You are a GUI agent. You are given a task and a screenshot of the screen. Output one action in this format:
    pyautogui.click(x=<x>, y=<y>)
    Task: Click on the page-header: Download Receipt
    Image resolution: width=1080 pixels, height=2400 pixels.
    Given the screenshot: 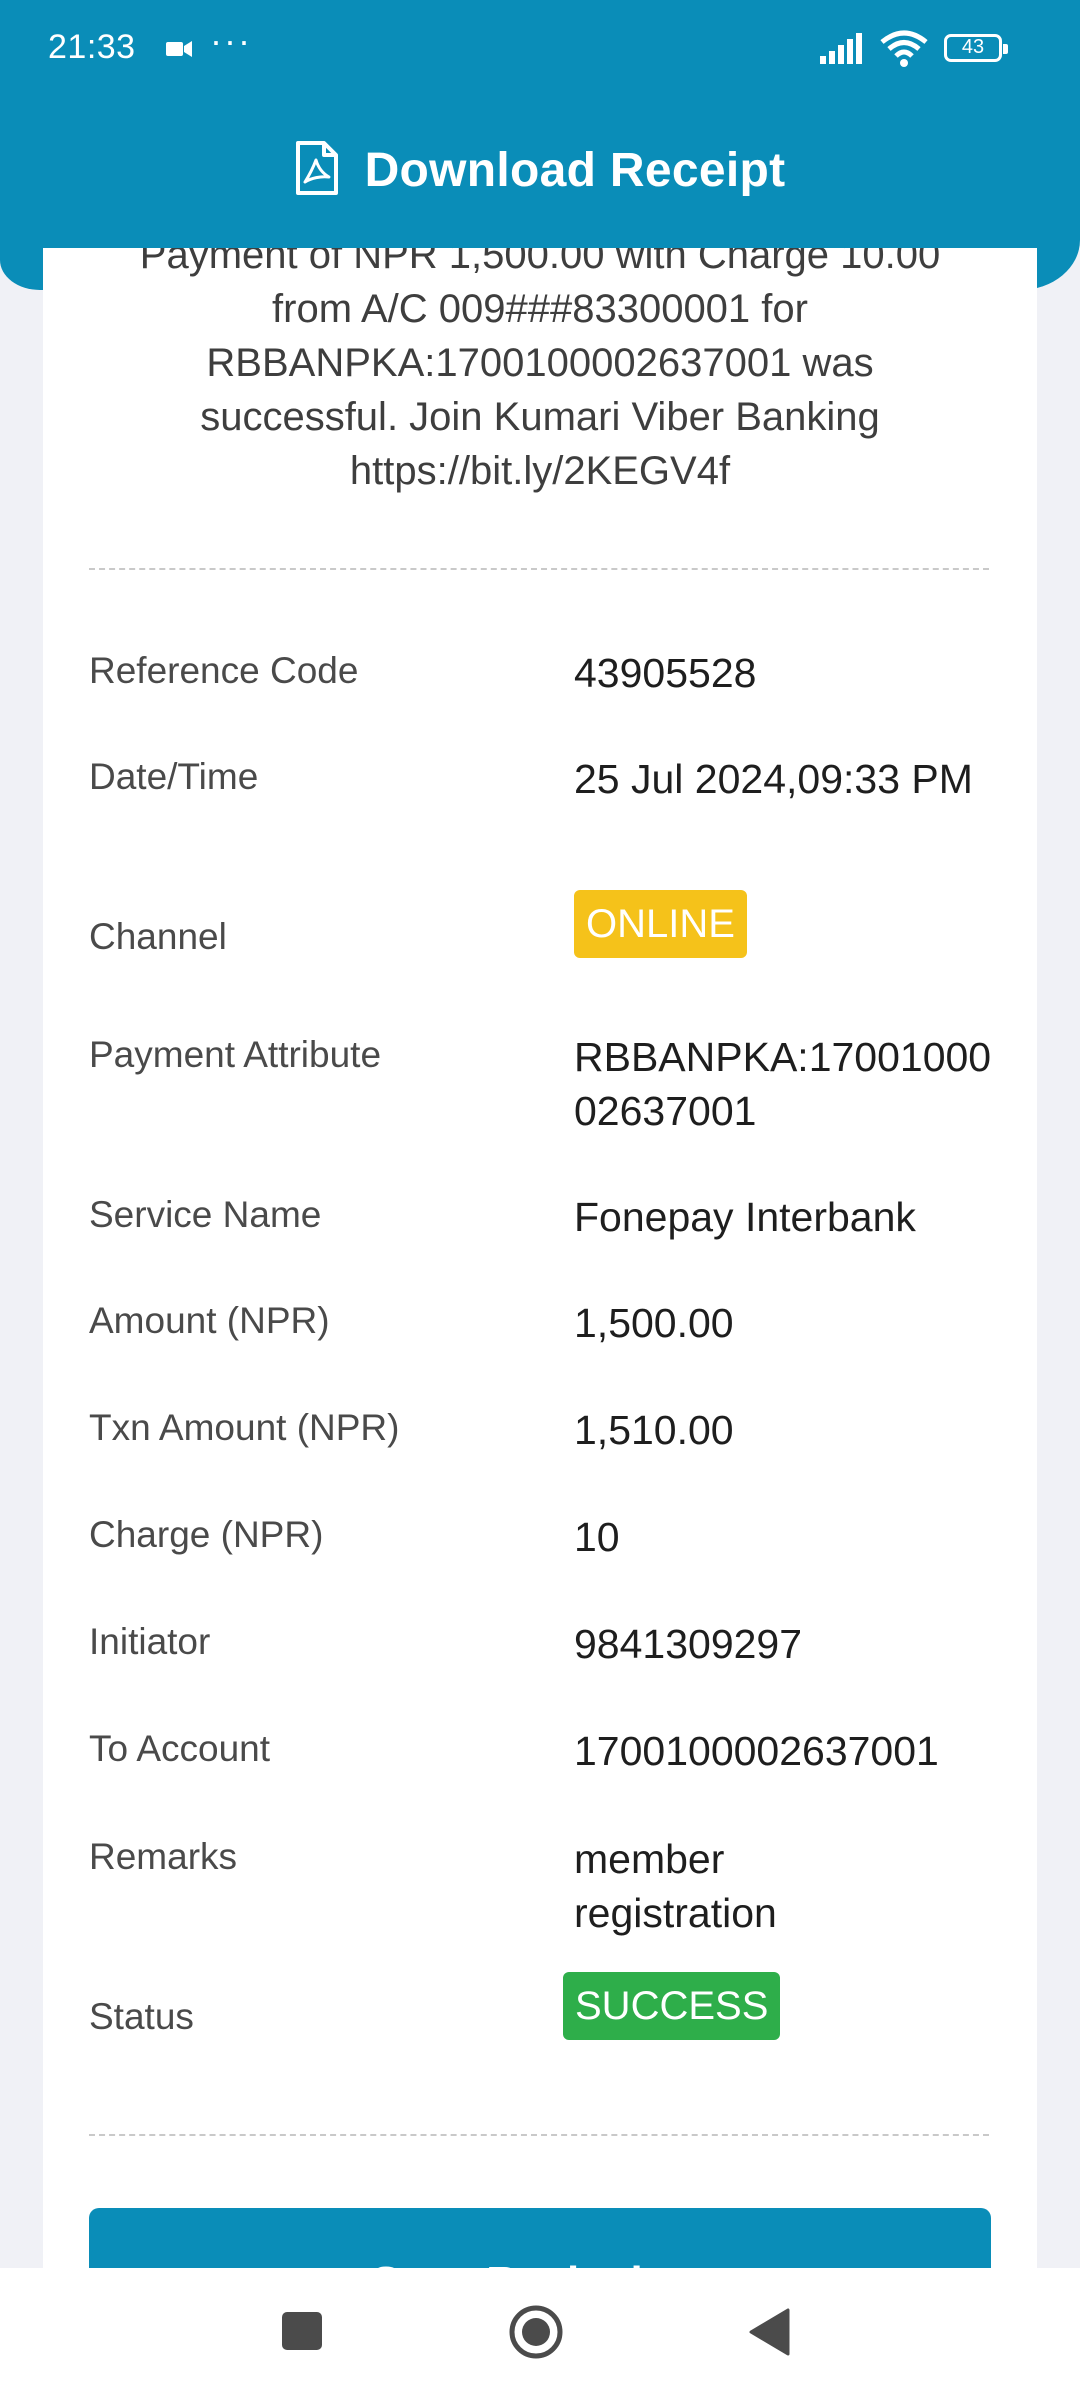 What is the action you would take?
    pyautogui.click(x=540, y=170)
    